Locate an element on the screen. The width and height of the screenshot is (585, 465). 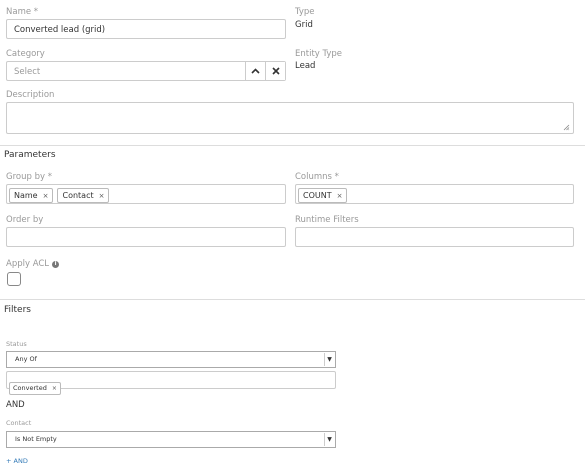
category-select: Select is located at coordinates (146, 71).